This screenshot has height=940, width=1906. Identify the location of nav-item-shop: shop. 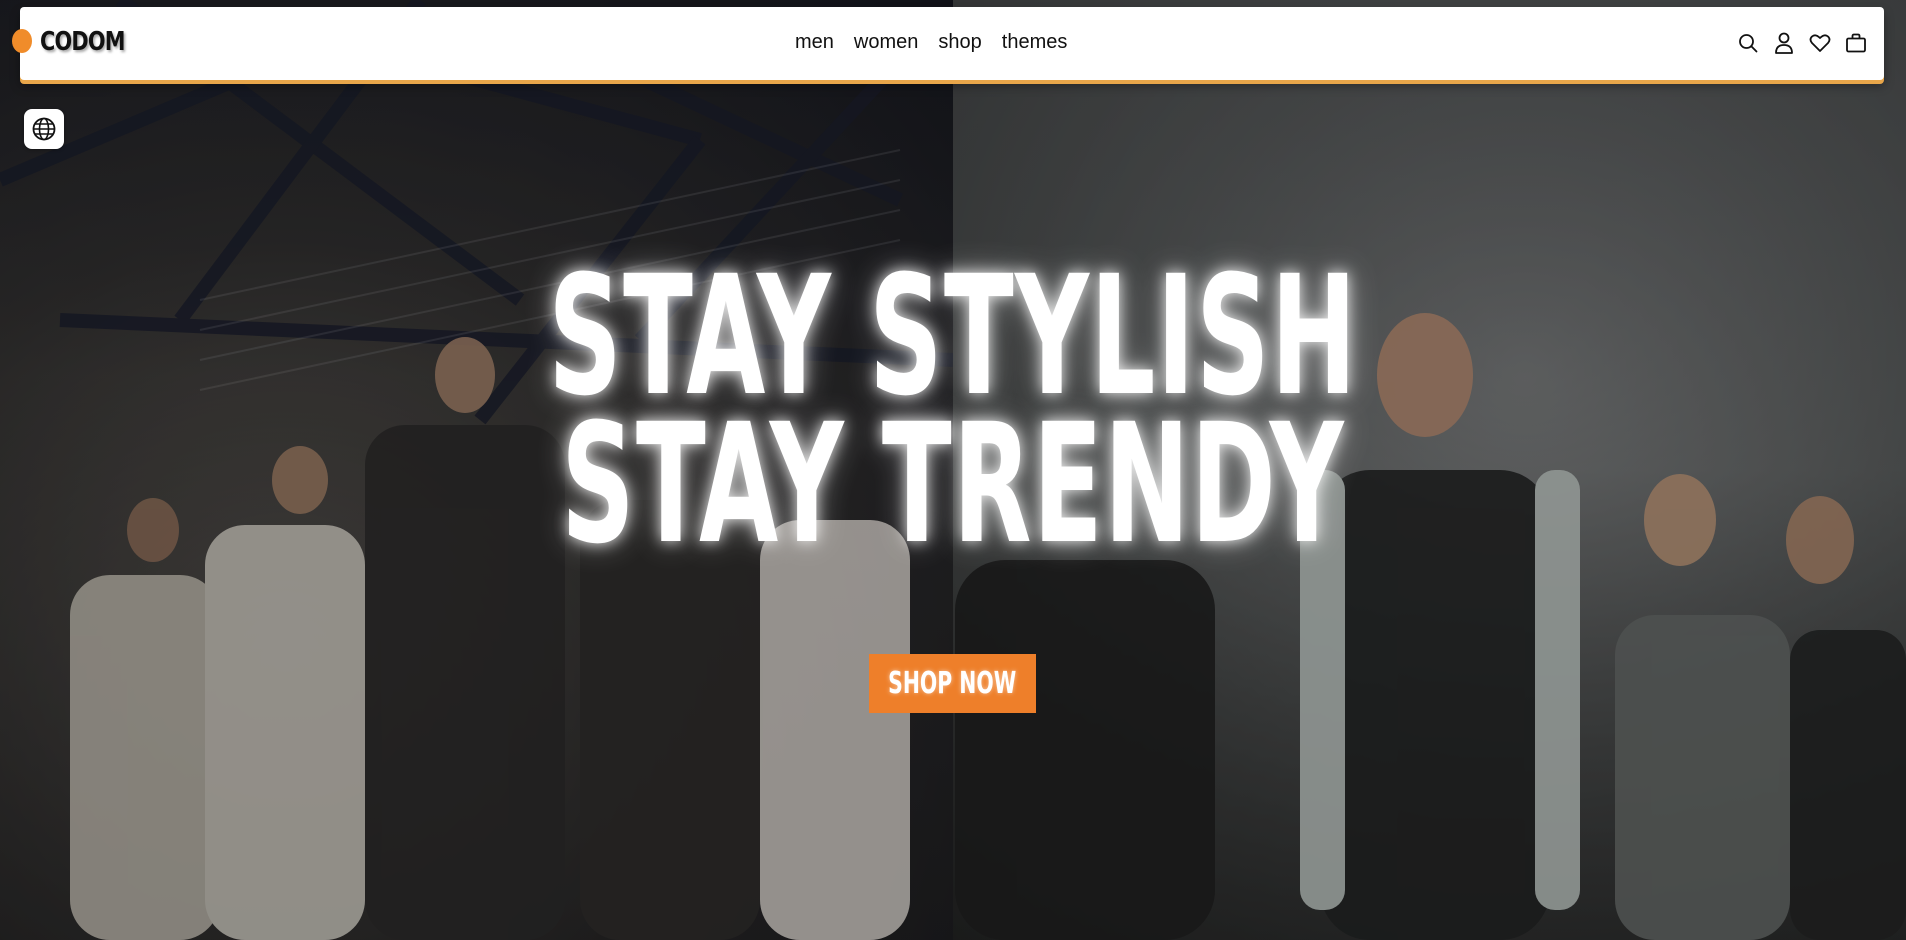
(959, 42).